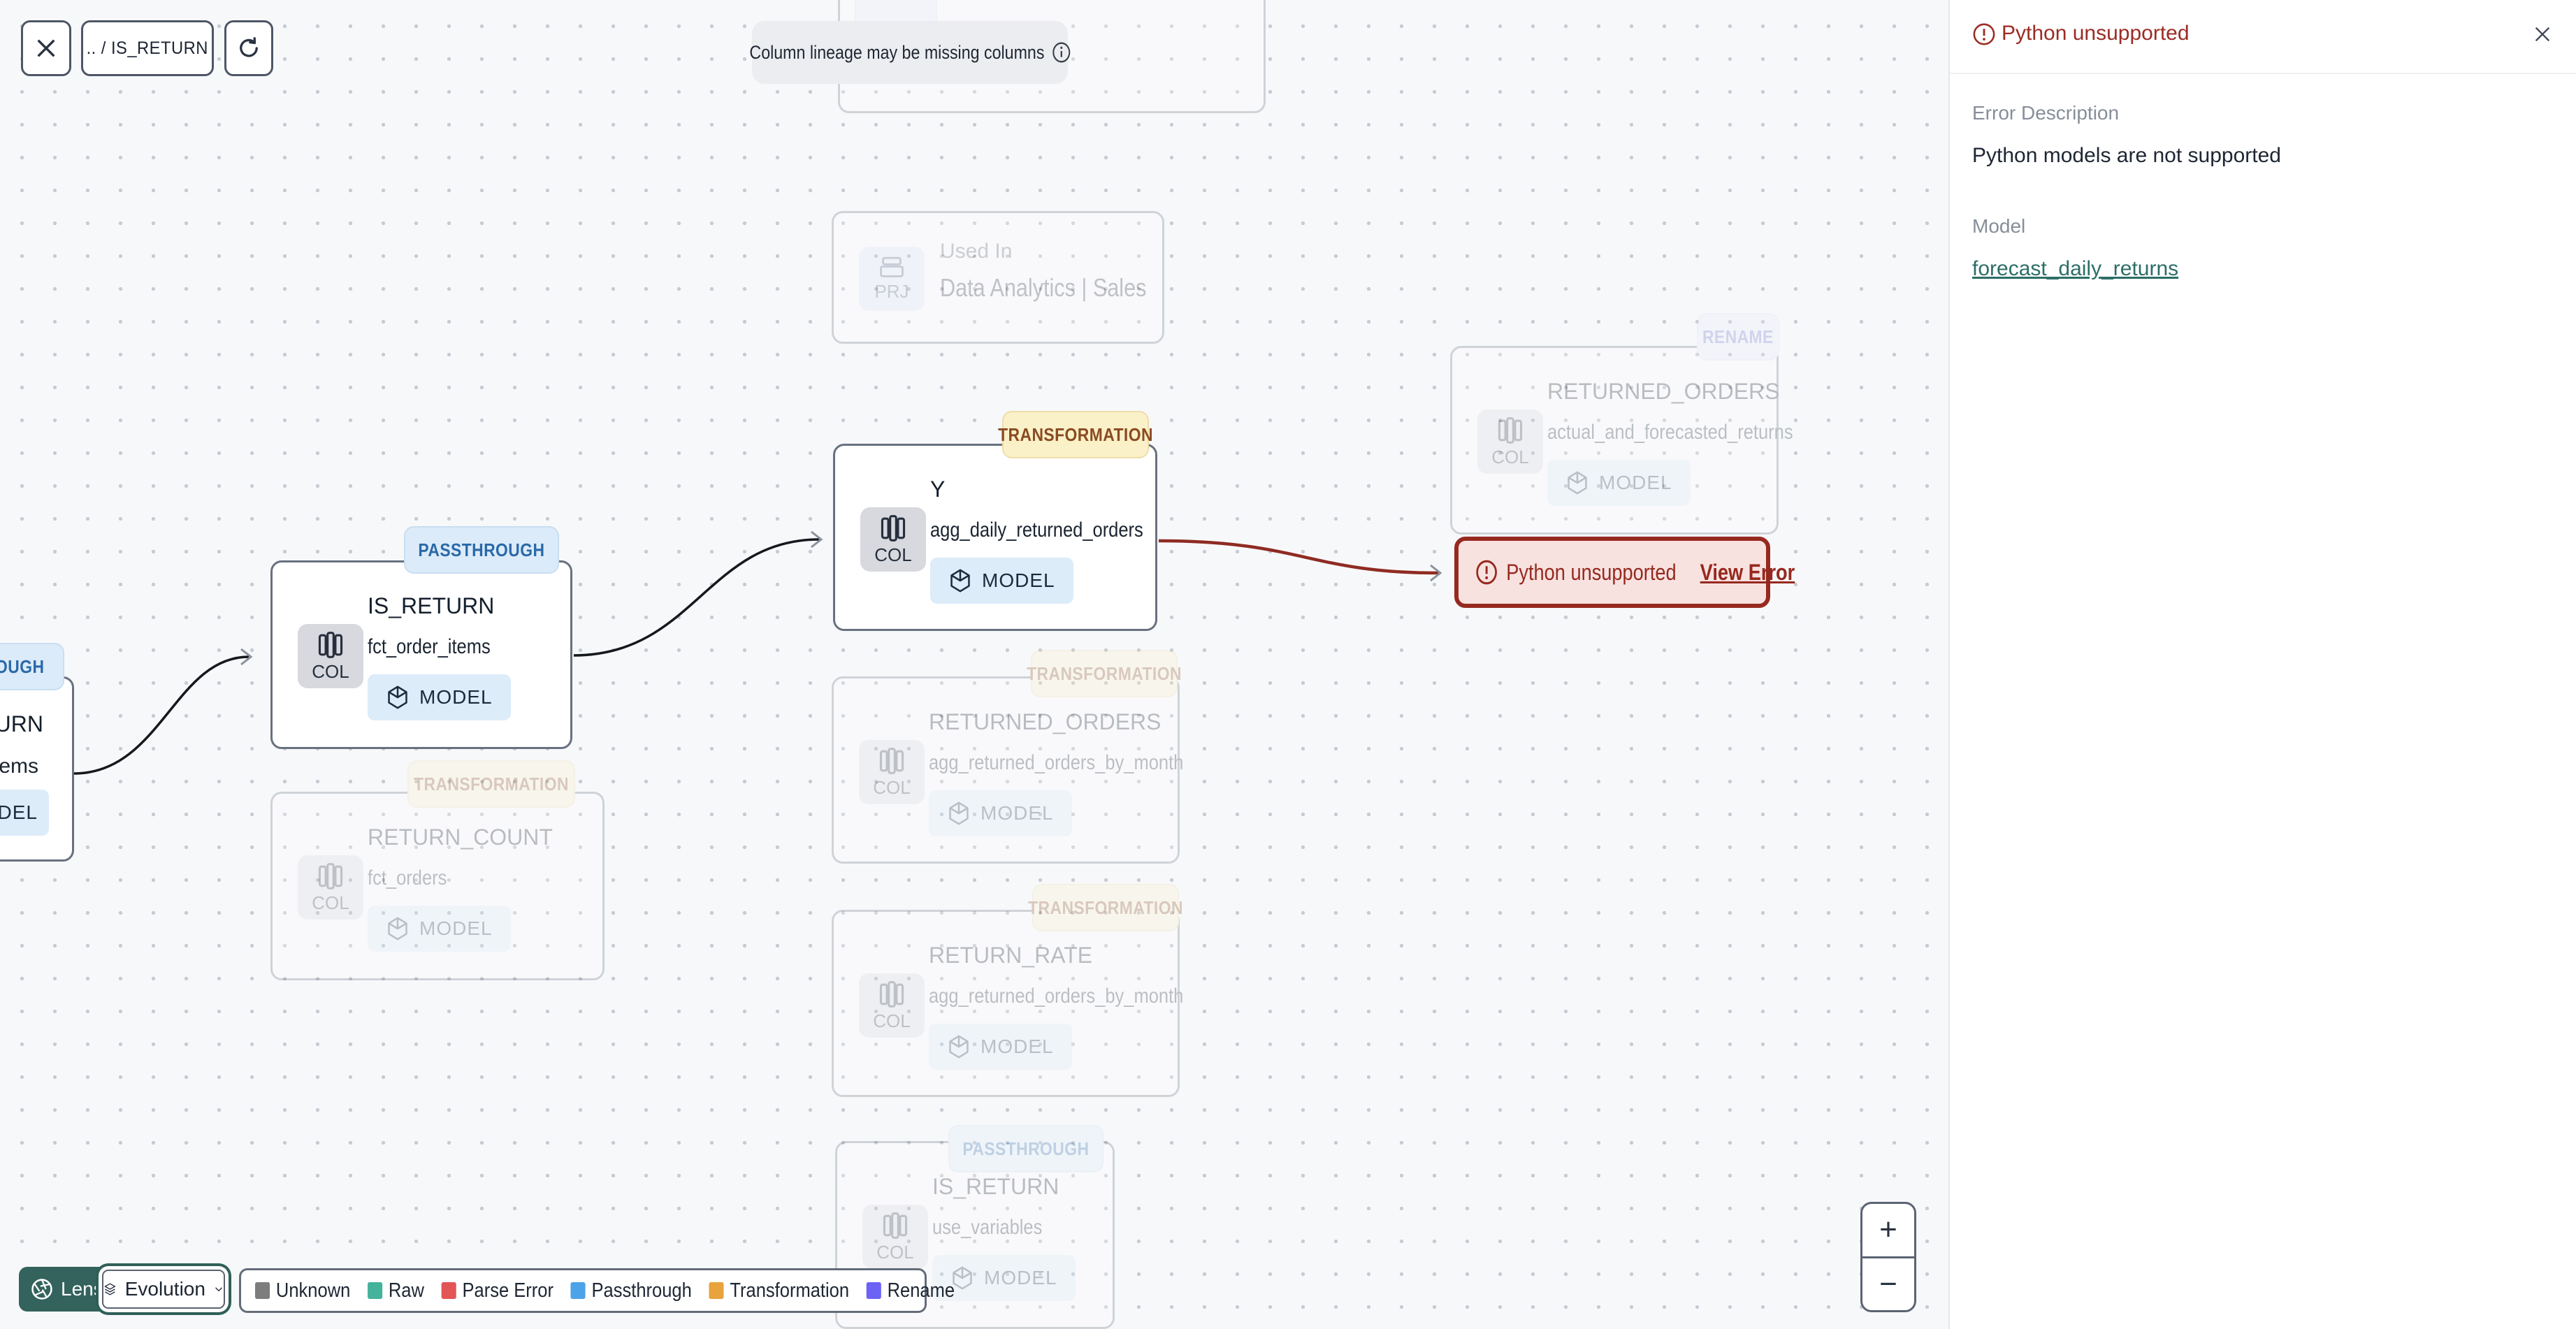  I want to click on panel-title: Python unsupported, so click(2096, 33).